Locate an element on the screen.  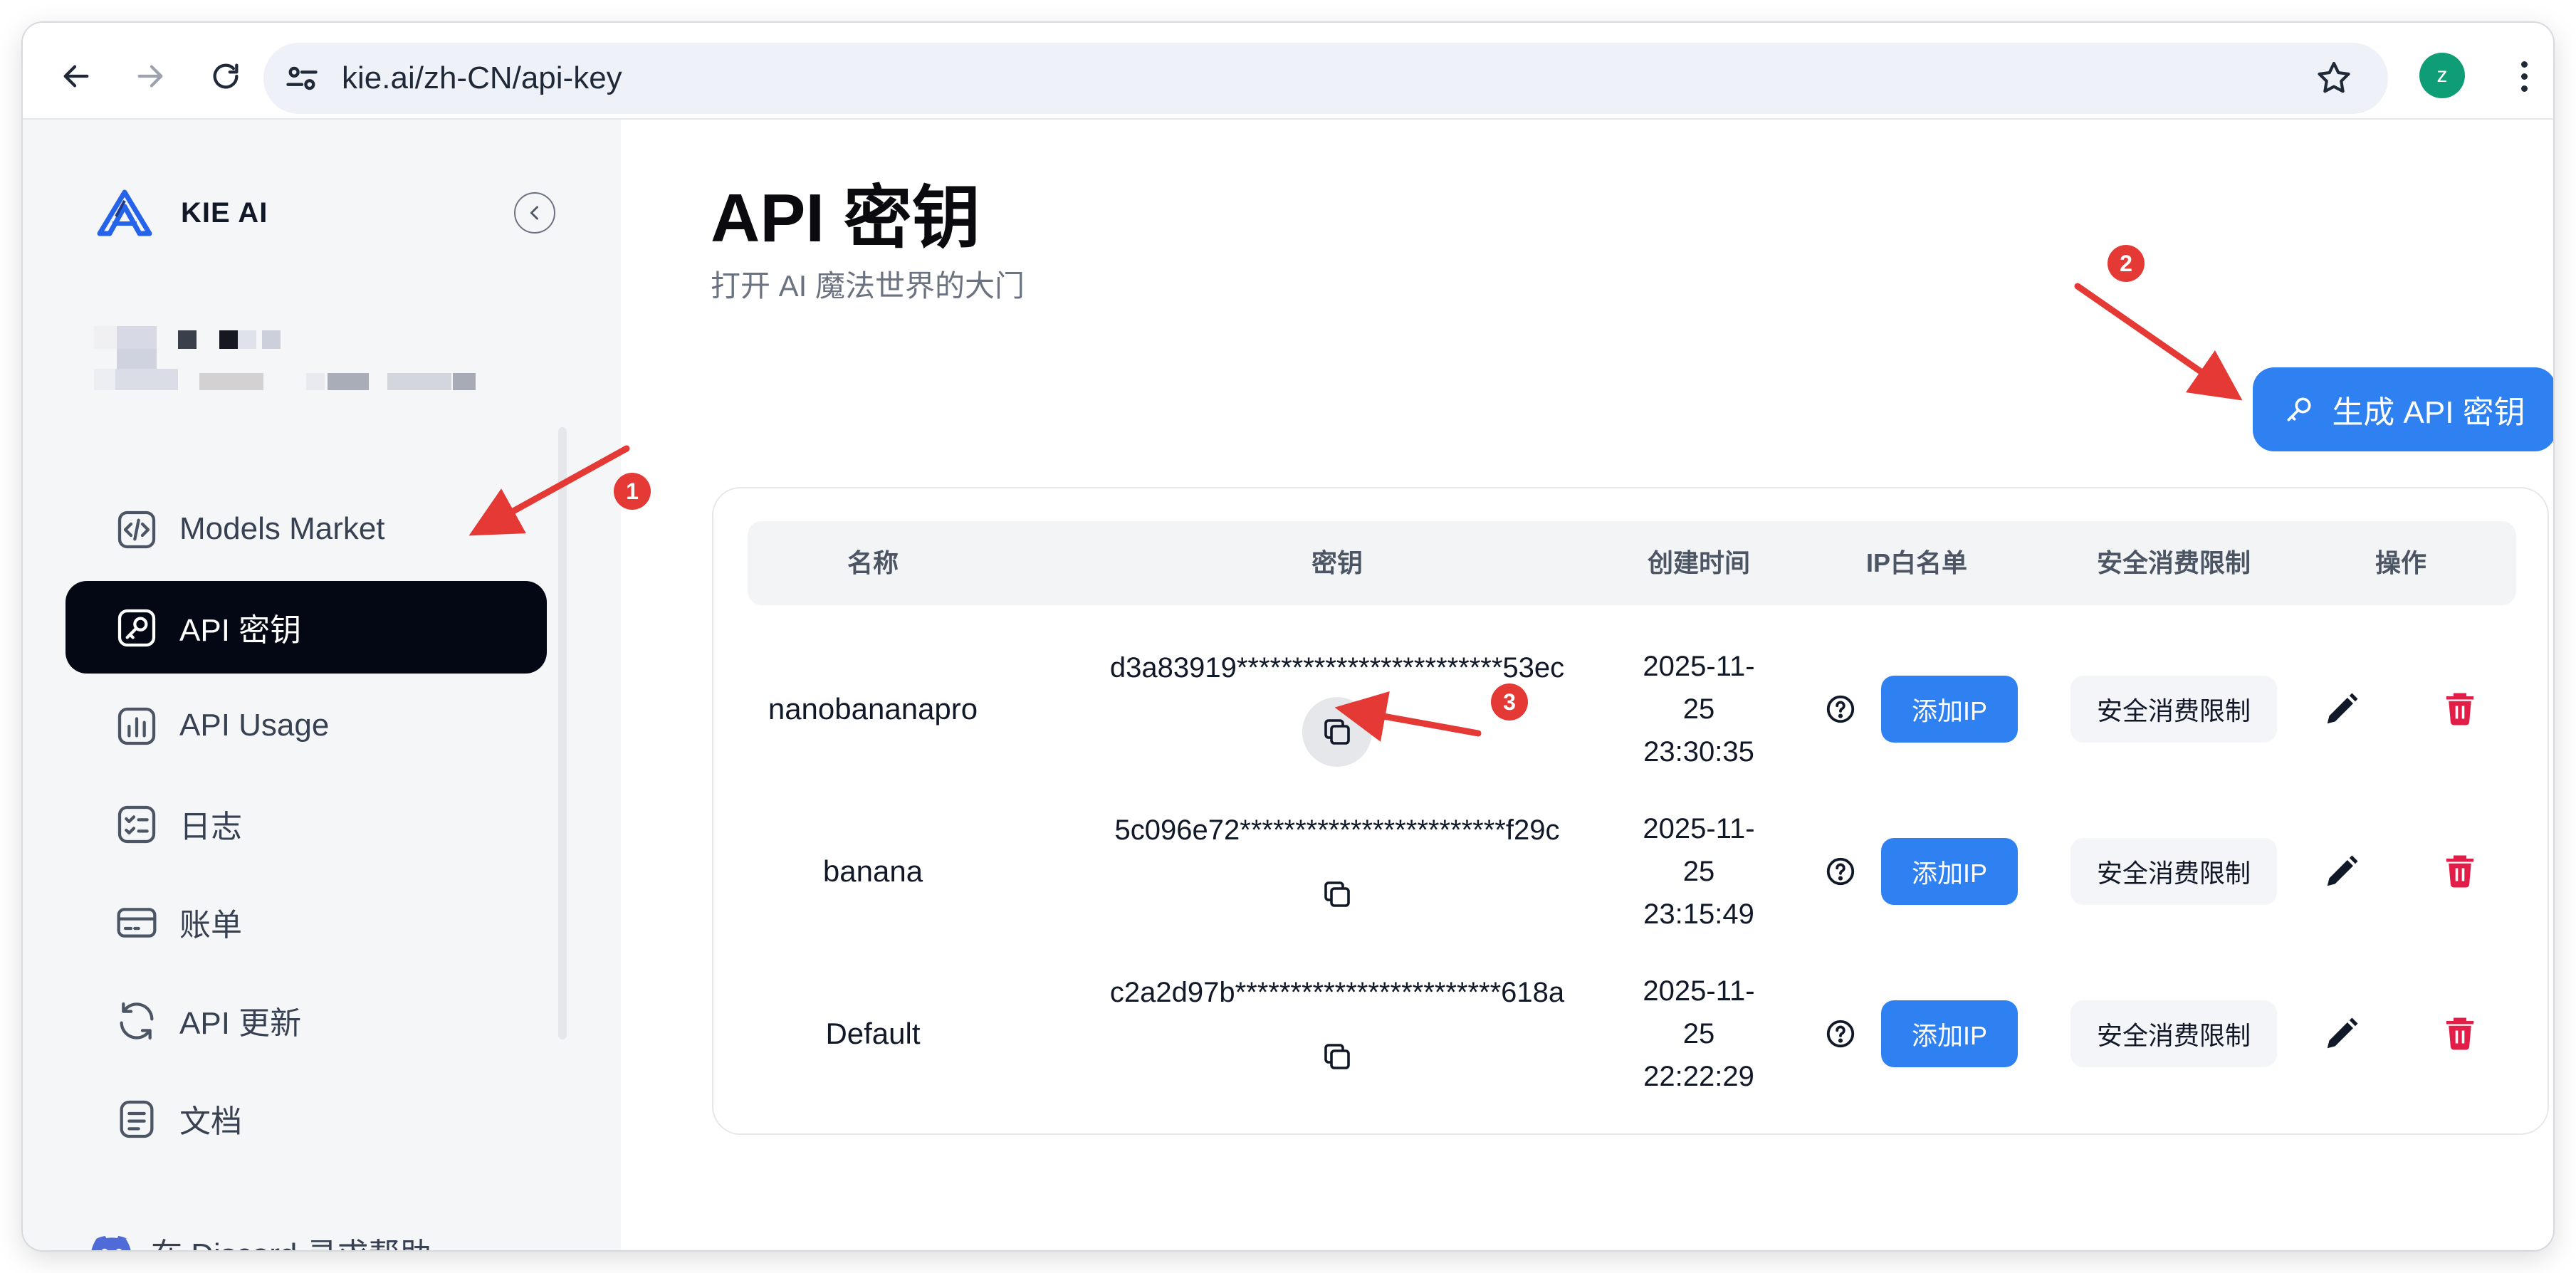
site-settings-icon is located at coordinates (301, 78).